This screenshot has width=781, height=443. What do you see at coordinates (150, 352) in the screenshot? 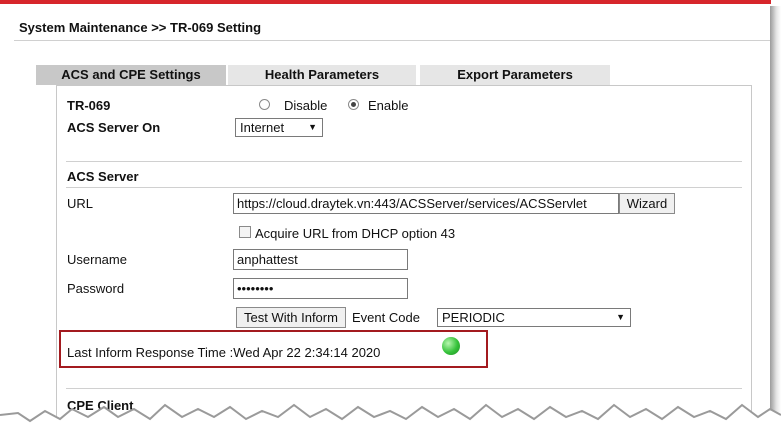
I see `last-inform-label: Last Inform Response Time :` at bounding box center [150, 352].